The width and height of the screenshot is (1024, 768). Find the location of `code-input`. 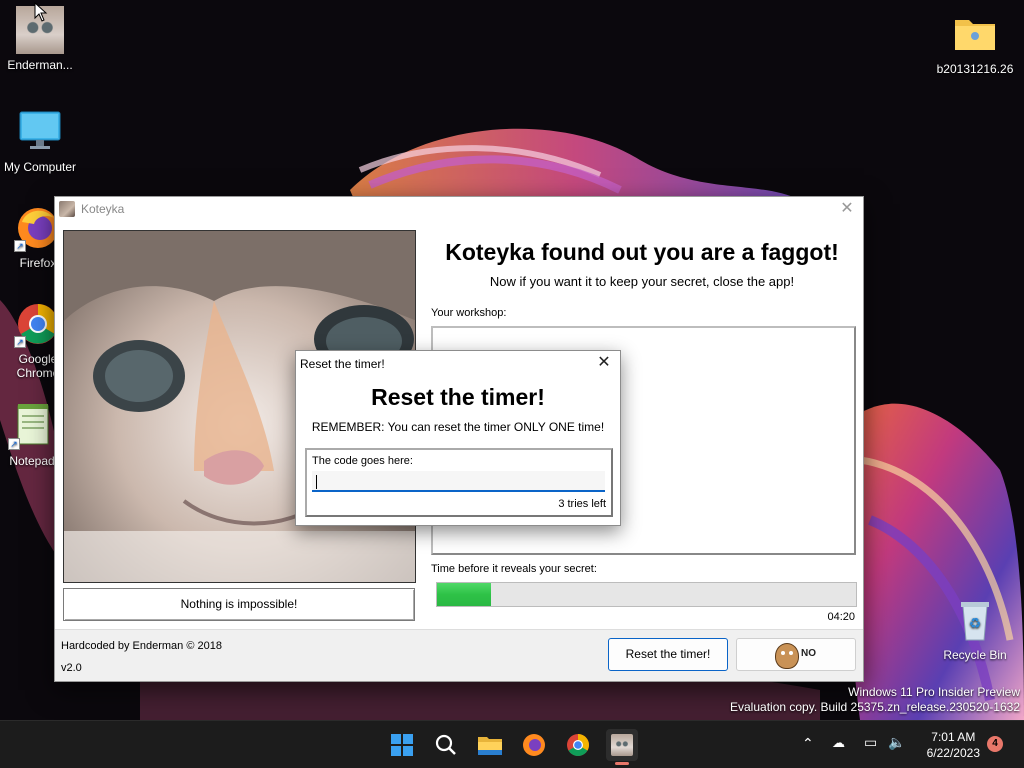

code-input is located at coordinates (458, 481).